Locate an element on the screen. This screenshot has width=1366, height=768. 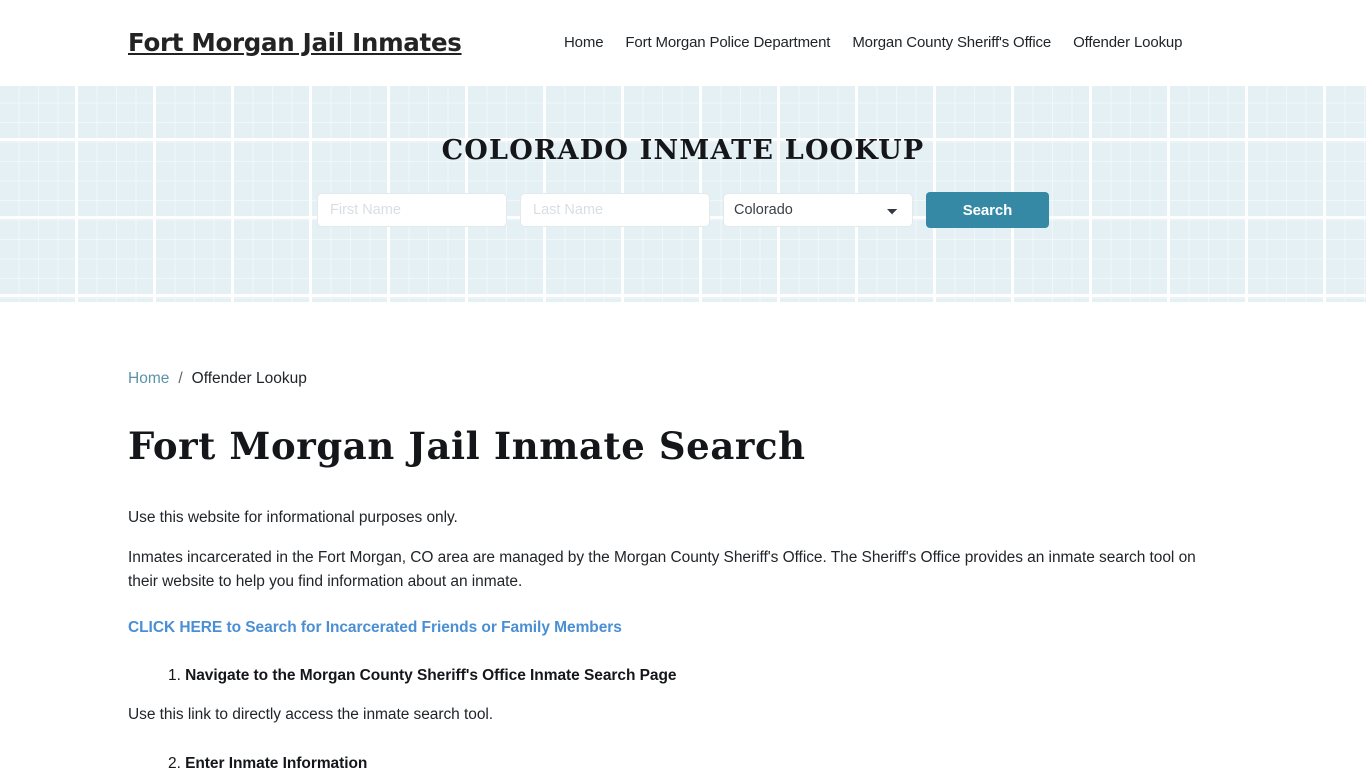
hero-title: COLORADO INMATE LOOKUP is located at coordinates (683, 150).